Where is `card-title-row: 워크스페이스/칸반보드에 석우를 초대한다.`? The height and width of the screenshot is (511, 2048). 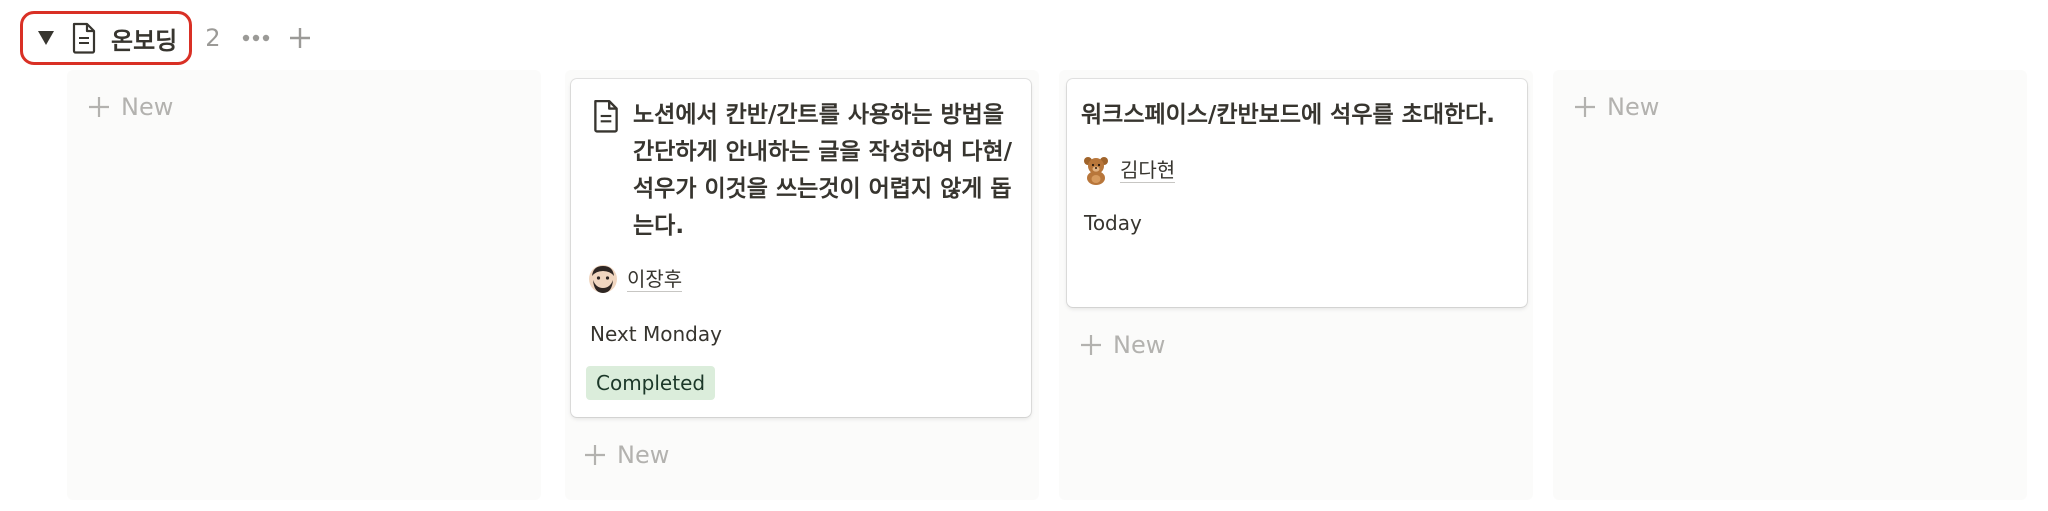
card-title-row: 워크스페이스/칸반보드에 석우를 초대한다. is located at coordinates (1288, 115).